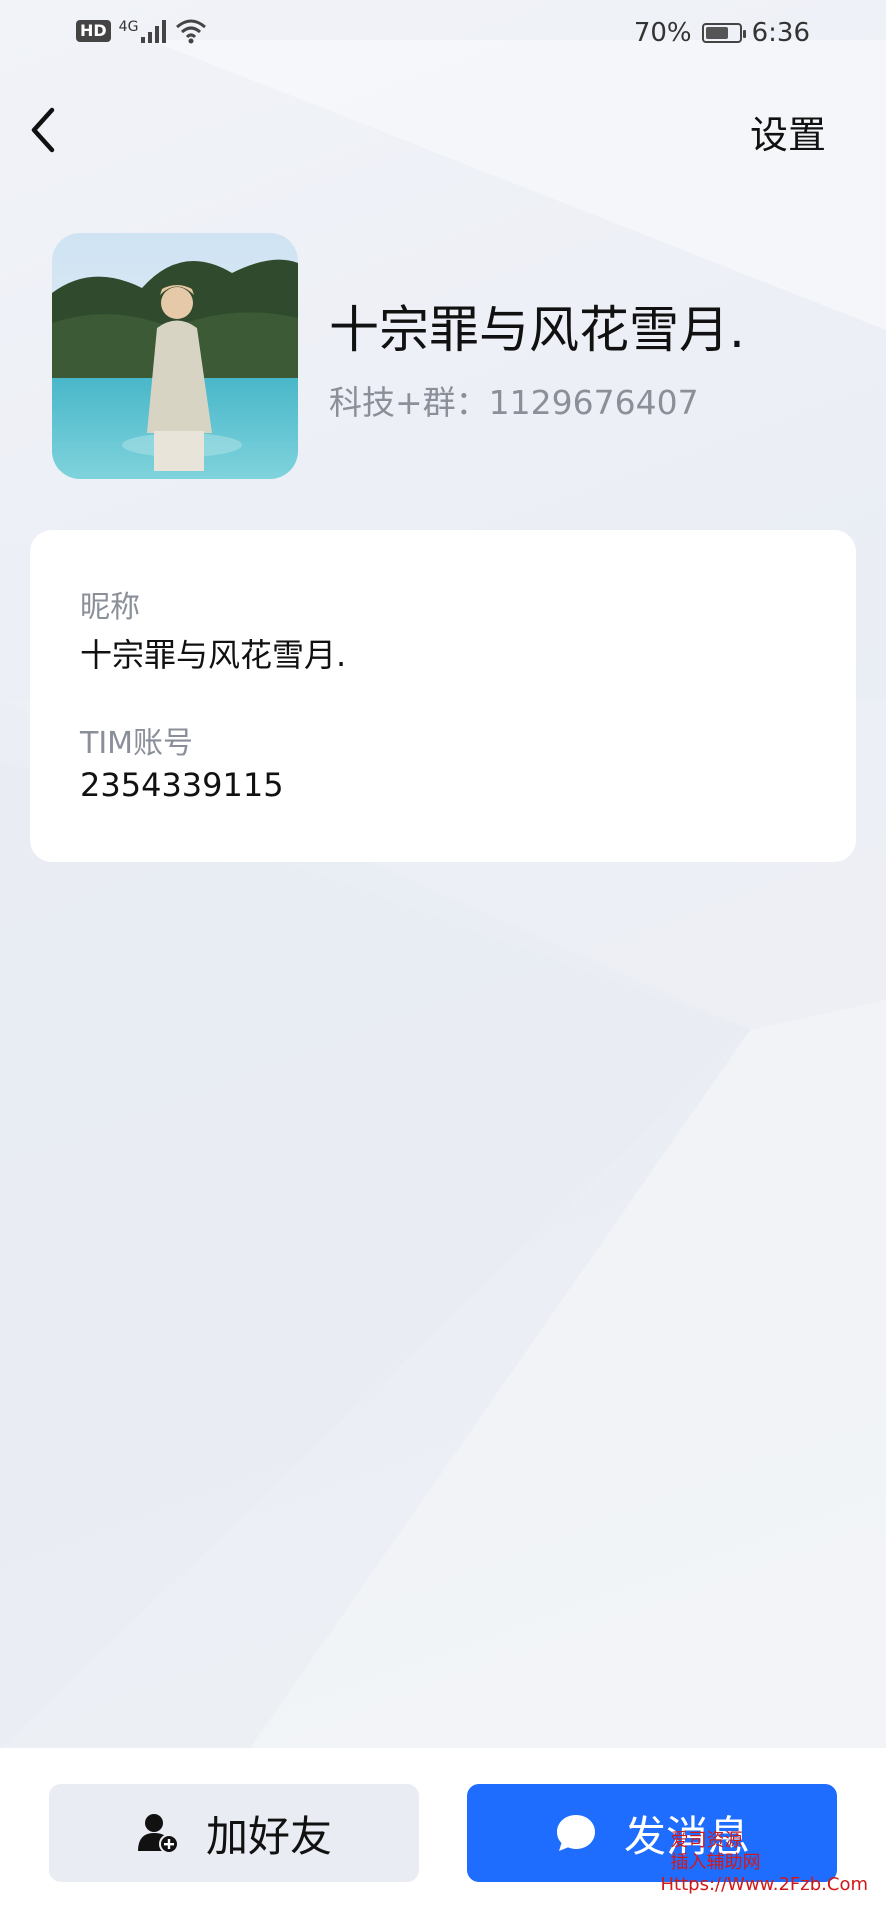 This screenshot has height=1920, width=886. Describe the element at coordinates (191, 31) in the screenshot. I see `wifi-icon` at that location.